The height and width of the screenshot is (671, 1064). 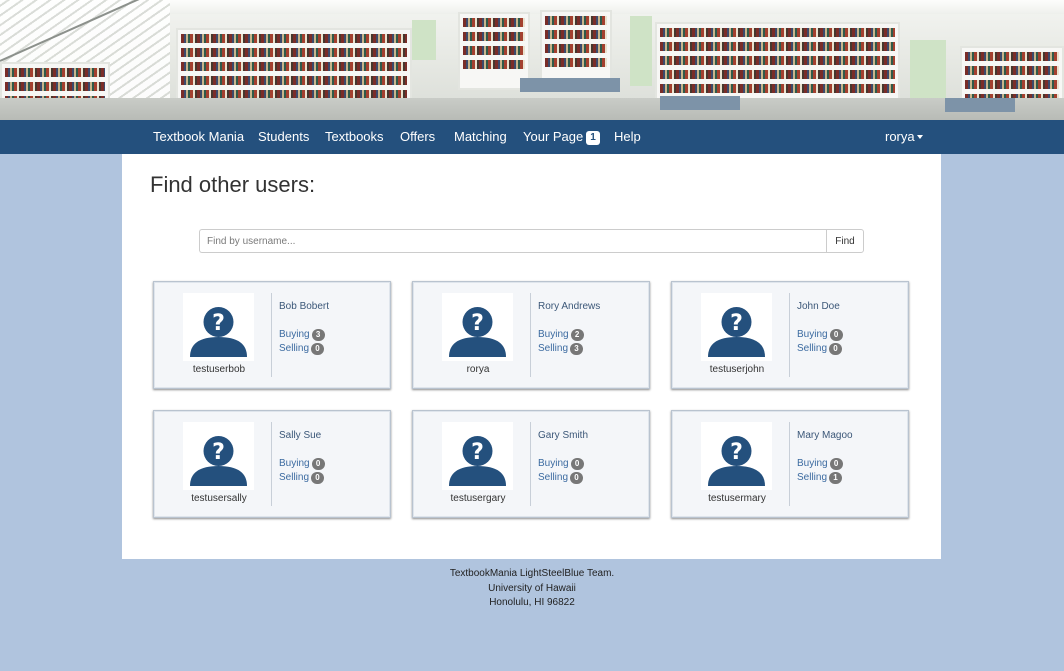 I want to click on card-username: testusergary, so click(x=478, y=498).